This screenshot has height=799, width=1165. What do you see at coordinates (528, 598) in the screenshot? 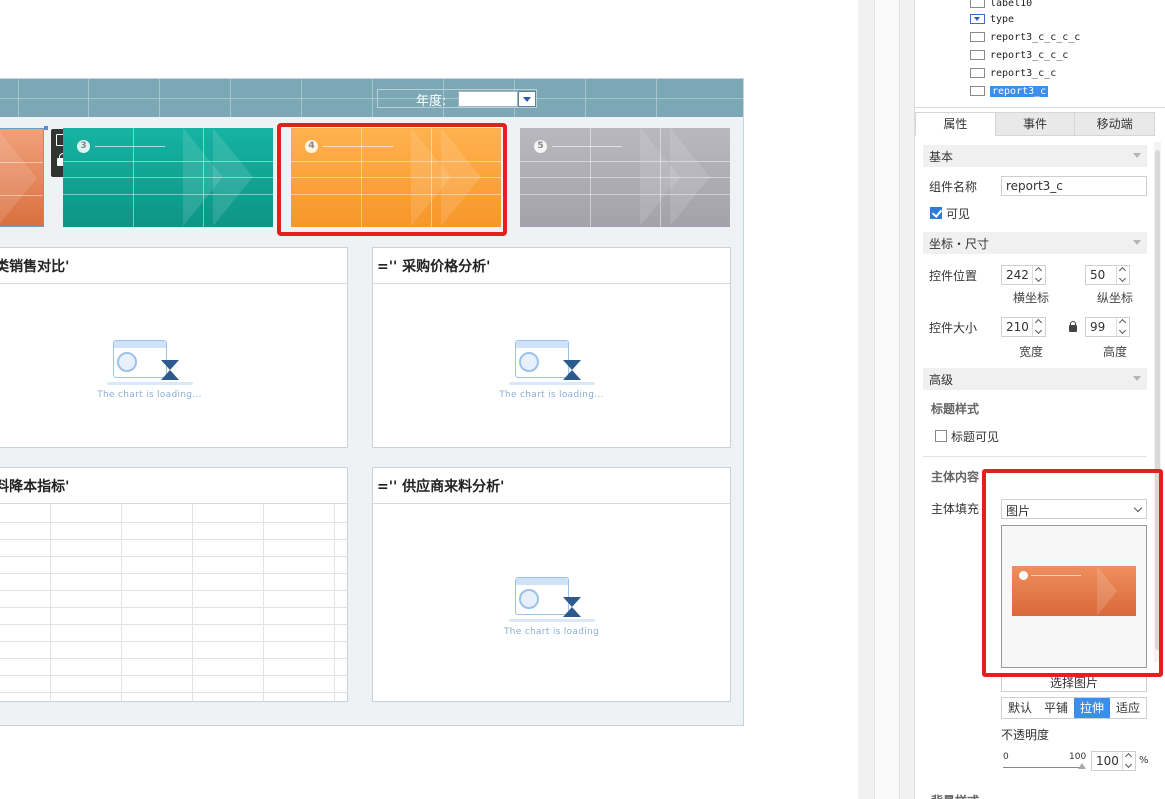
I see `pie-chart-icon` at bounding box center [528, 598].